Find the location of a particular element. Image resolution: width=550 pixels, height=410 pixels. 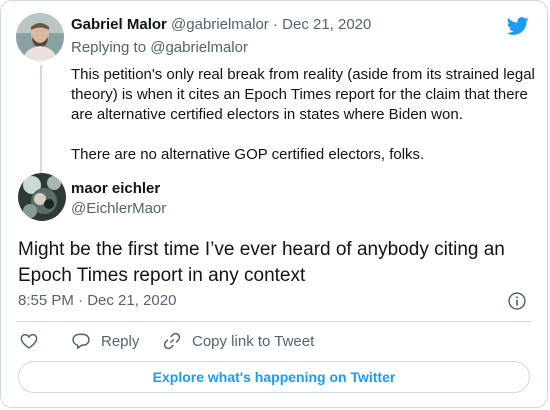

copy-link-label: Copy link to Tweet is located at coordinates (253, 341).